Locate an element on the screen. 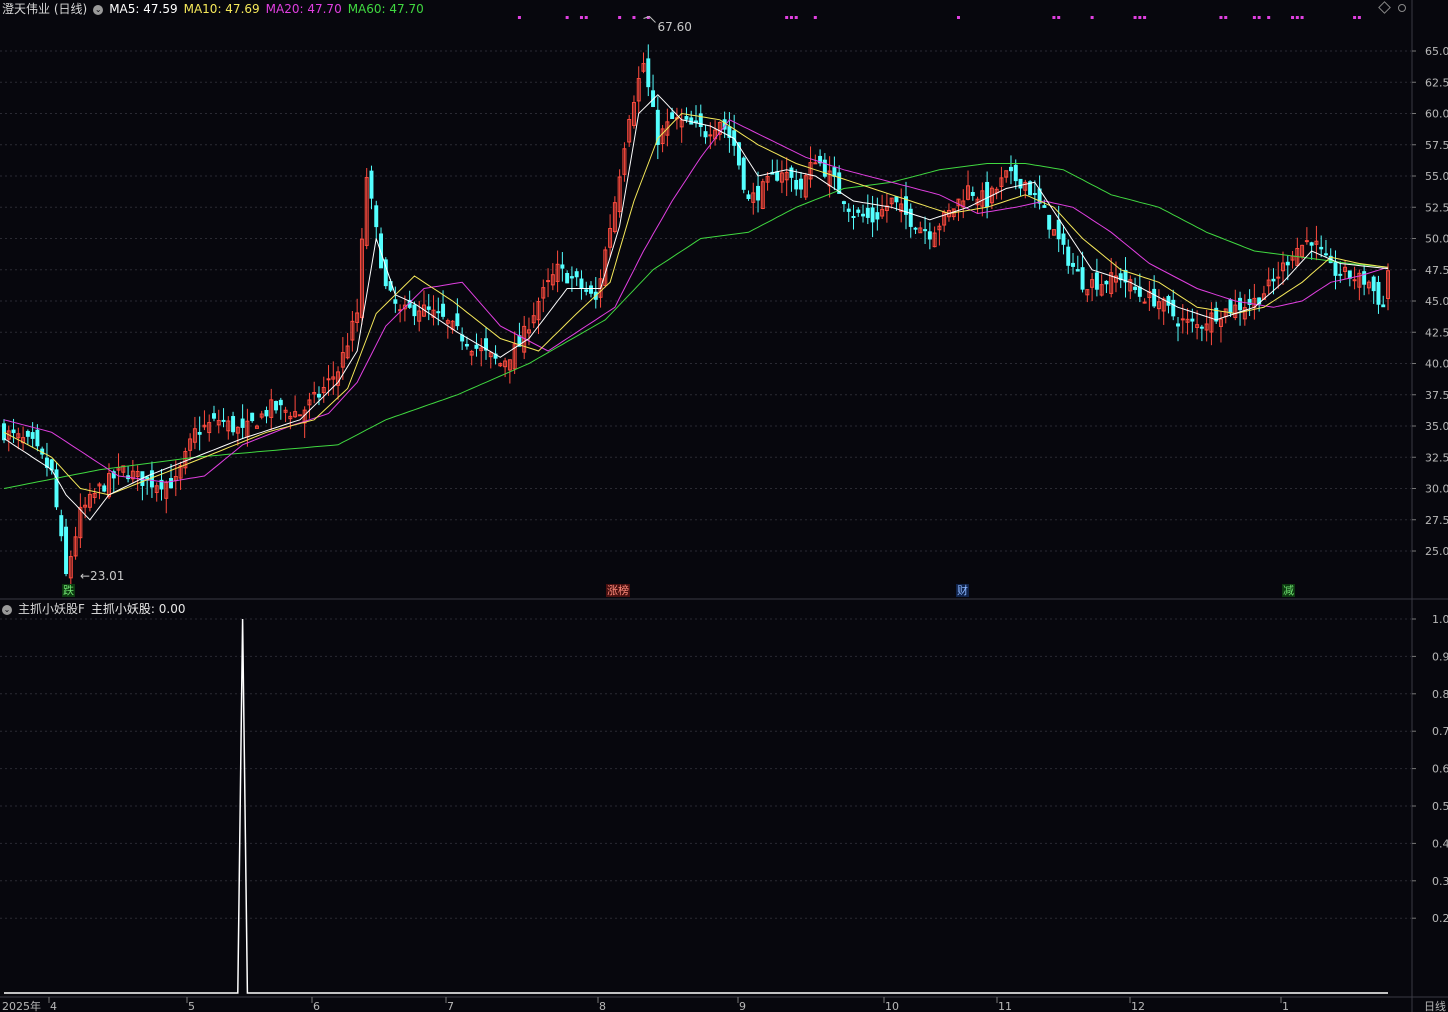 This screenshot has width=1448, height=1012. event-marker-zhangbang: 涨榜 is located at coordinates (618, 590).